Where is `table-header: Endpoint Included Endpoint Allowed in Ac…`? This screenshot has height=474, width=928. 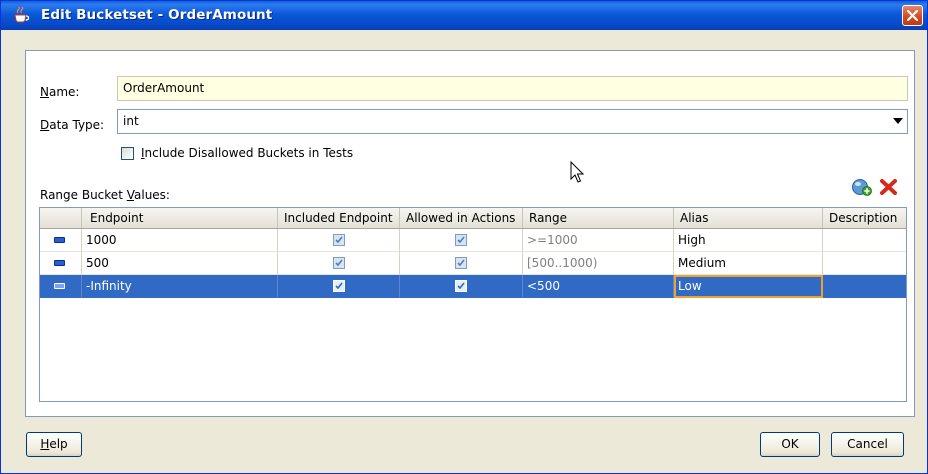
table-header: Endpoint Included Endpoint Allowed in Ac… is located at coordinates (473, 218).